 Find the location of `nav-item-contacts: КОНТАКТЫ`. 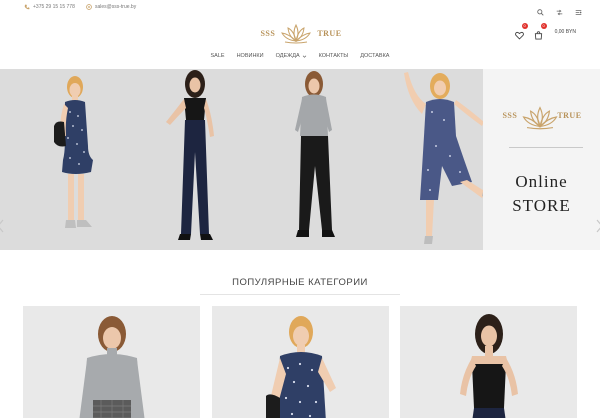

nav-item-contacts: КОНТАКТЫ is located at coordinates (334, 56).